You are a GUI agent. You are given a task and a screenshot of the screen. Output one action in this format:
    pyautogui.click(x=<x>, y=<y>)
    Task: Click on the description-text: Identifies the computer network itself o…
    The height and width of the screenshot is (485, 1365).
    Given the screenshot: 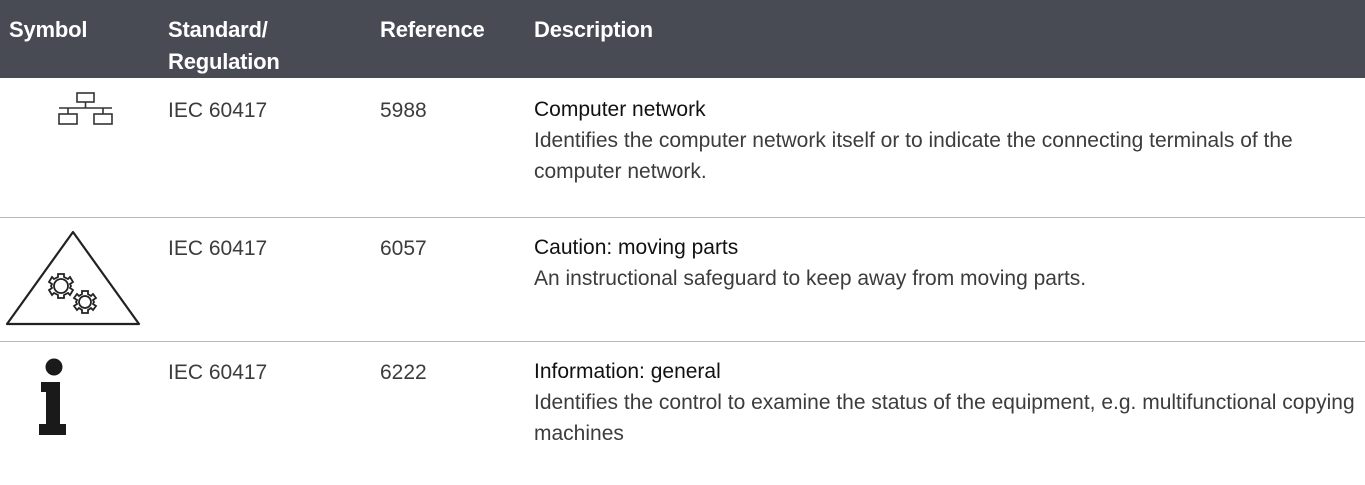 What is the action you would take?
    pyautogui.click(x=913, y=156)
    